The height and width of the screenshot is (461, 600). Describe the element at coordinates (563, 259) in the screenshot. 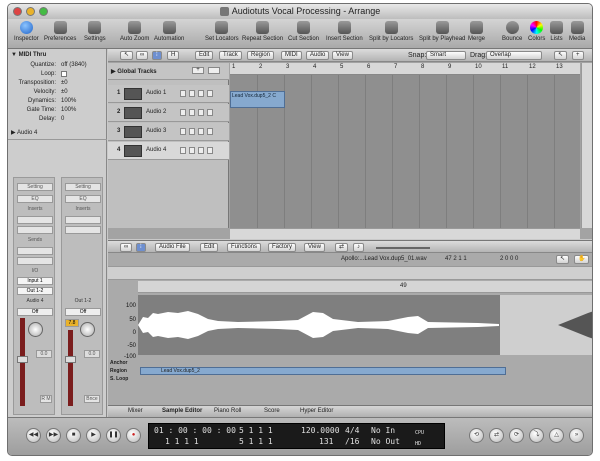

I see `editor-pointer-tool: ↖` at that location.